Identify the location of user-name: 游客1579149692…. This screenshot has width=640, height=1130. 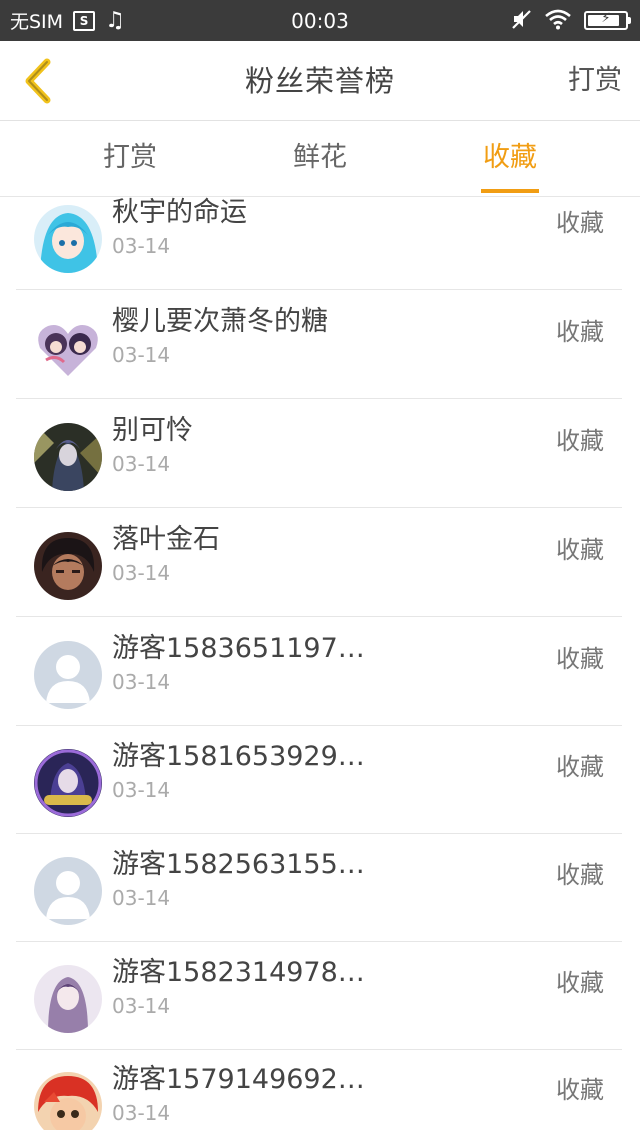
(238, 1079).